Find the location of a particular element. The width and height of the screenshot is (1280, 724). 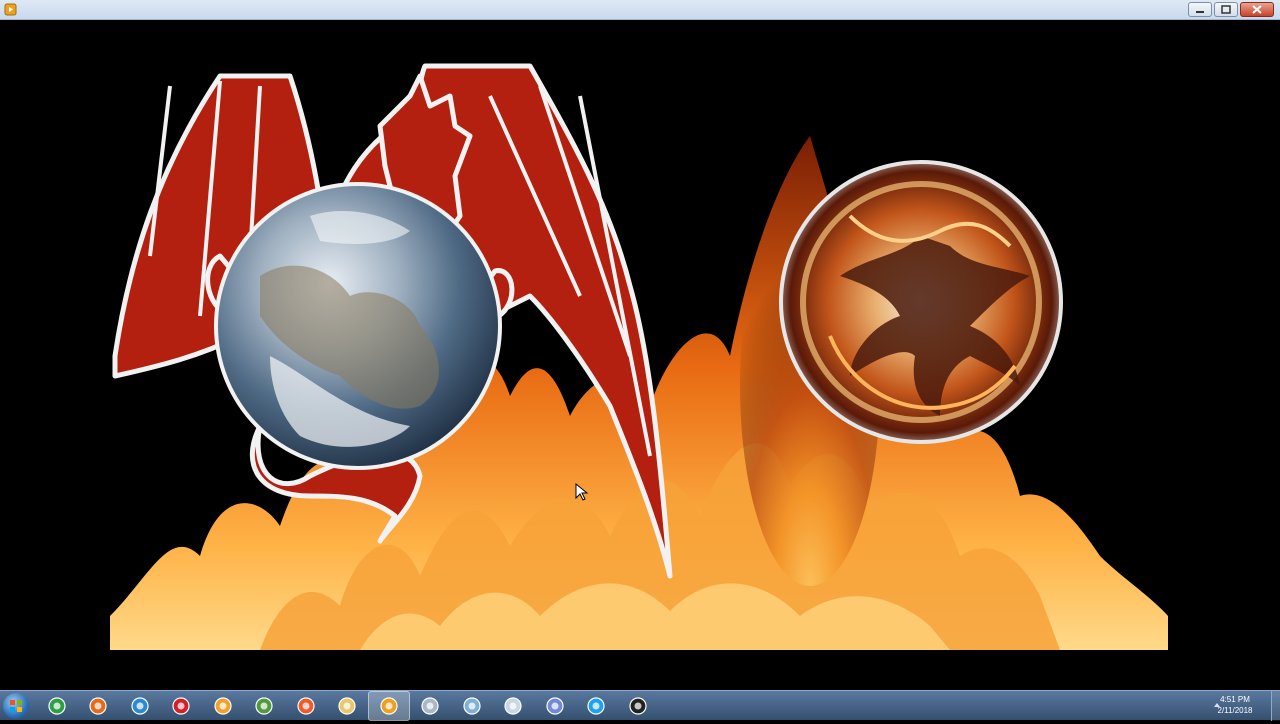

taskbar-item-opera is located at coordinates (182, 706).